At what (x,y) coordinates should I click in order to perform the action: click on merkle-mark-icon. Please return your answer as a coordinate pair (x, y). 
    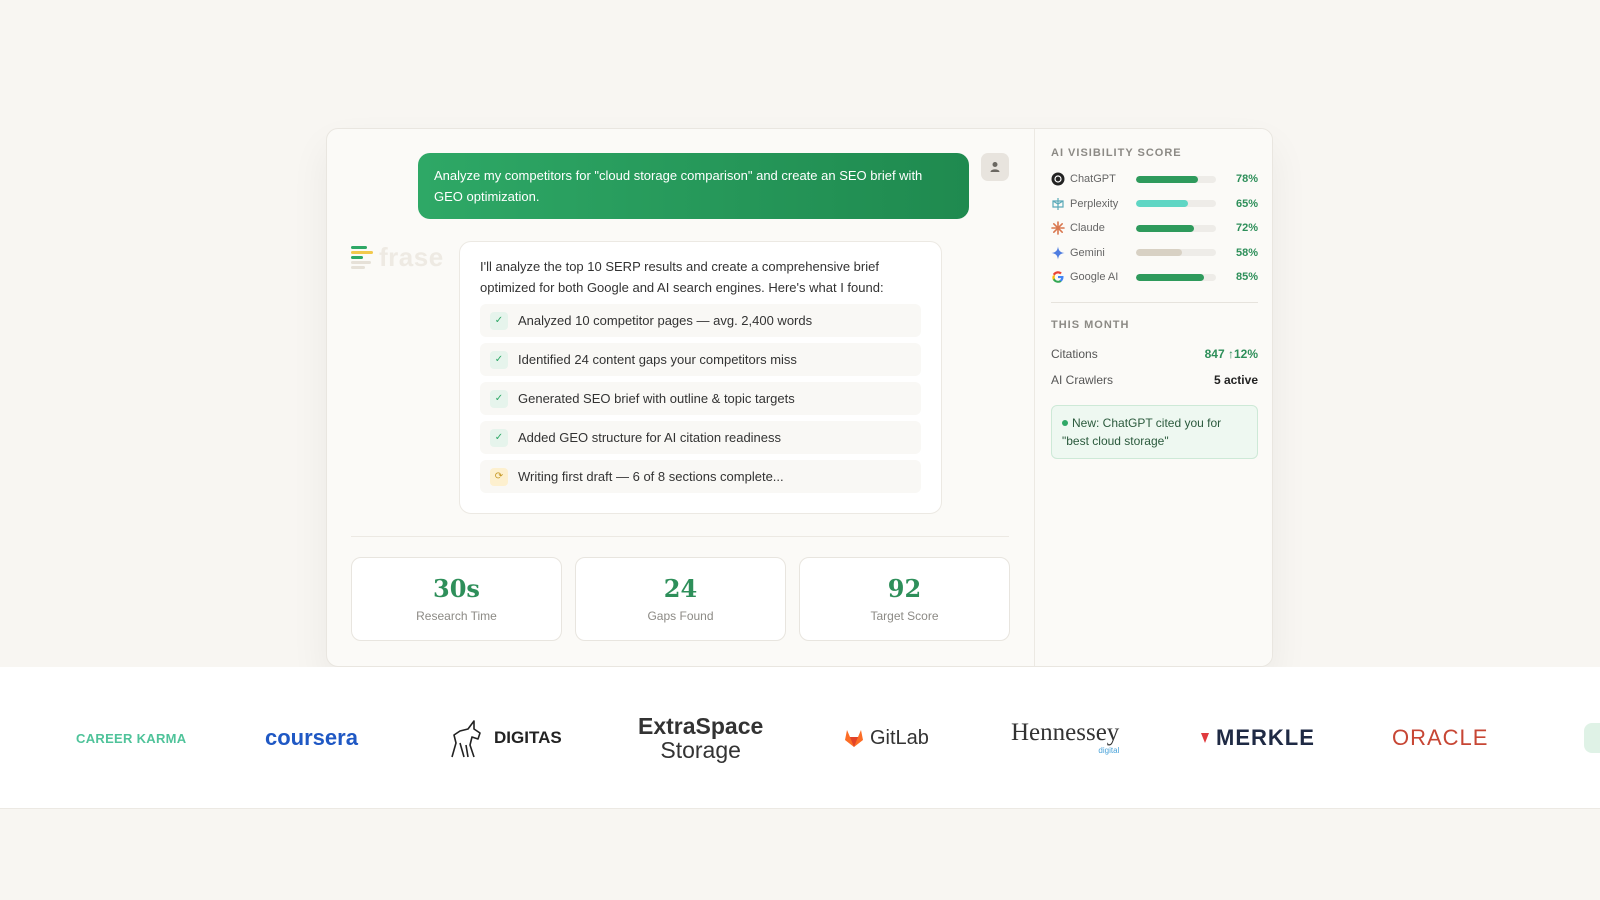
    Looking at the image, I should click on (1205, 738).